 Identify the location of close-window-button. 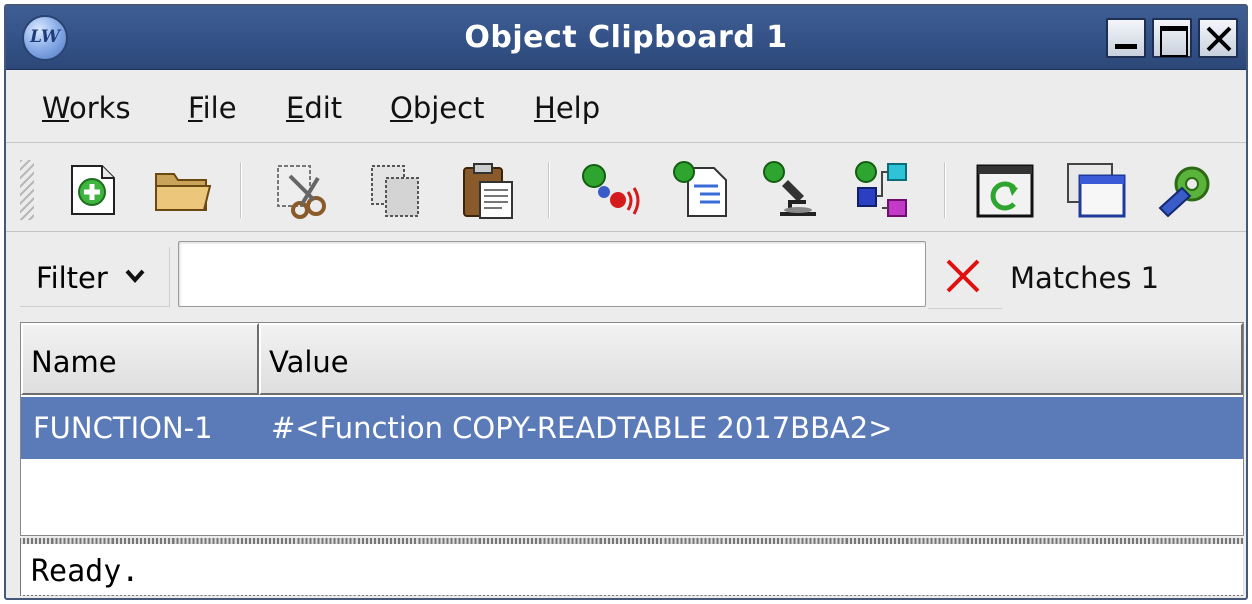
(1218, 38).